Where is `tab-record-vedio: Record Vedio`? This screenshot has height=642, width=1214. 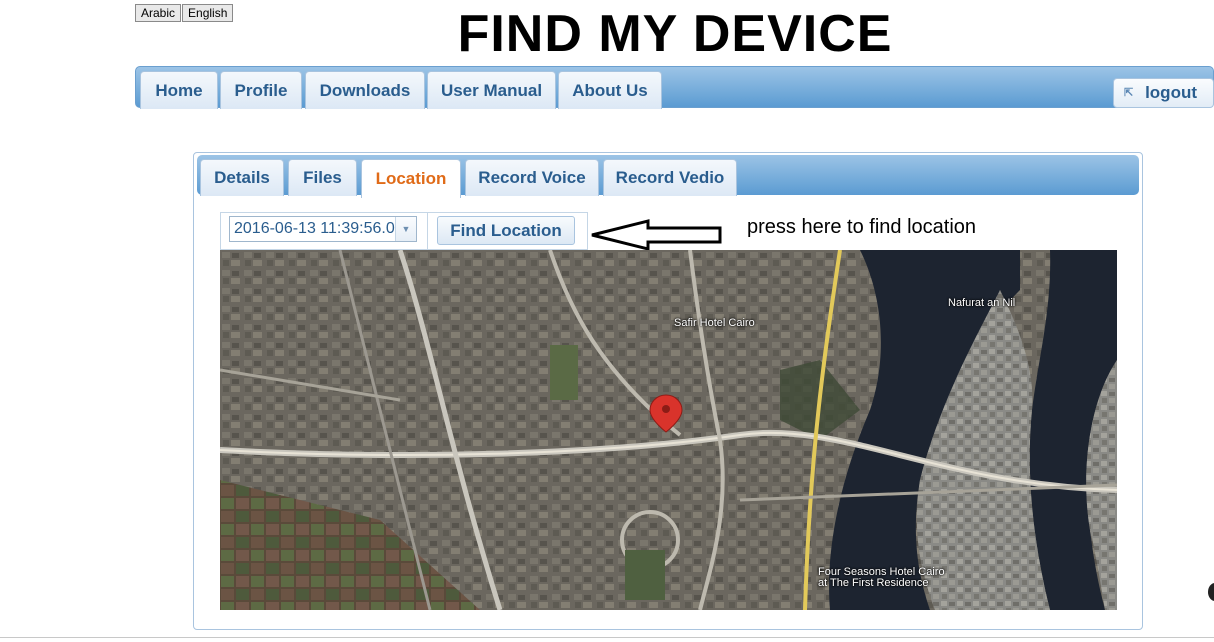 tab-record-vedio: Record Vedio is located at coordinates (670, 177).